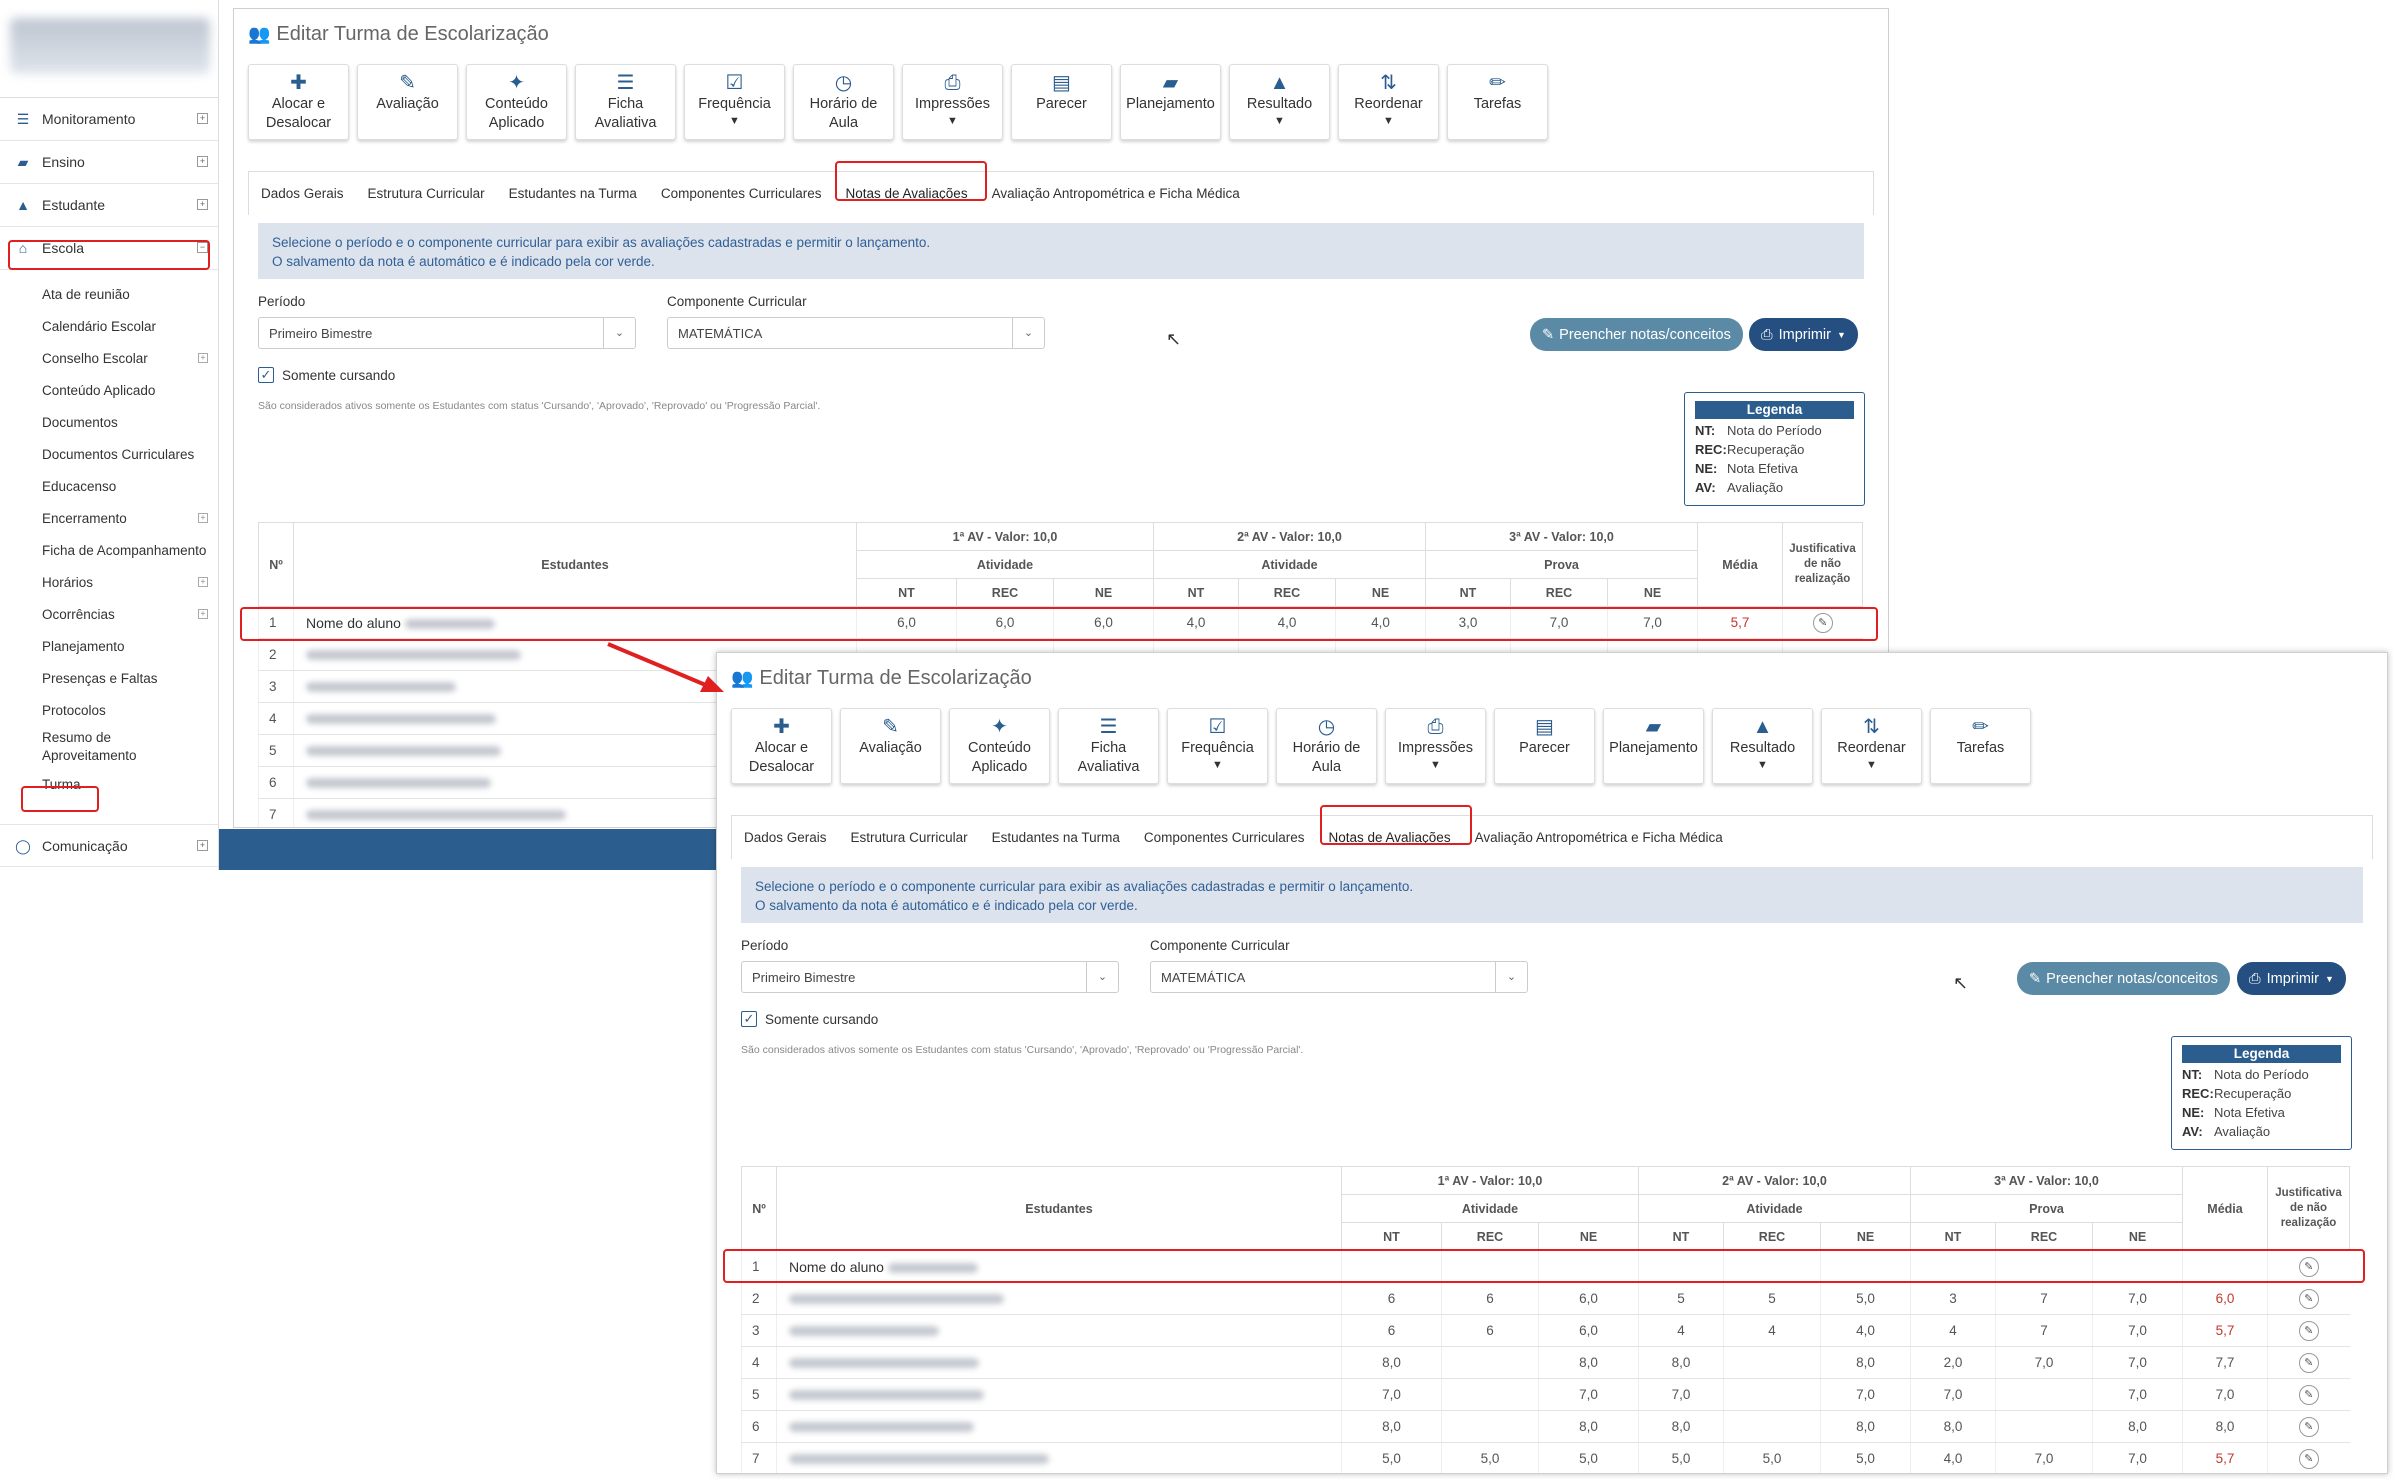 The height and width of the screenshot is (1479, 2393). I want to click on toolbar-button-0: ✚ Alocar e Desalocar, so click(298, 102).